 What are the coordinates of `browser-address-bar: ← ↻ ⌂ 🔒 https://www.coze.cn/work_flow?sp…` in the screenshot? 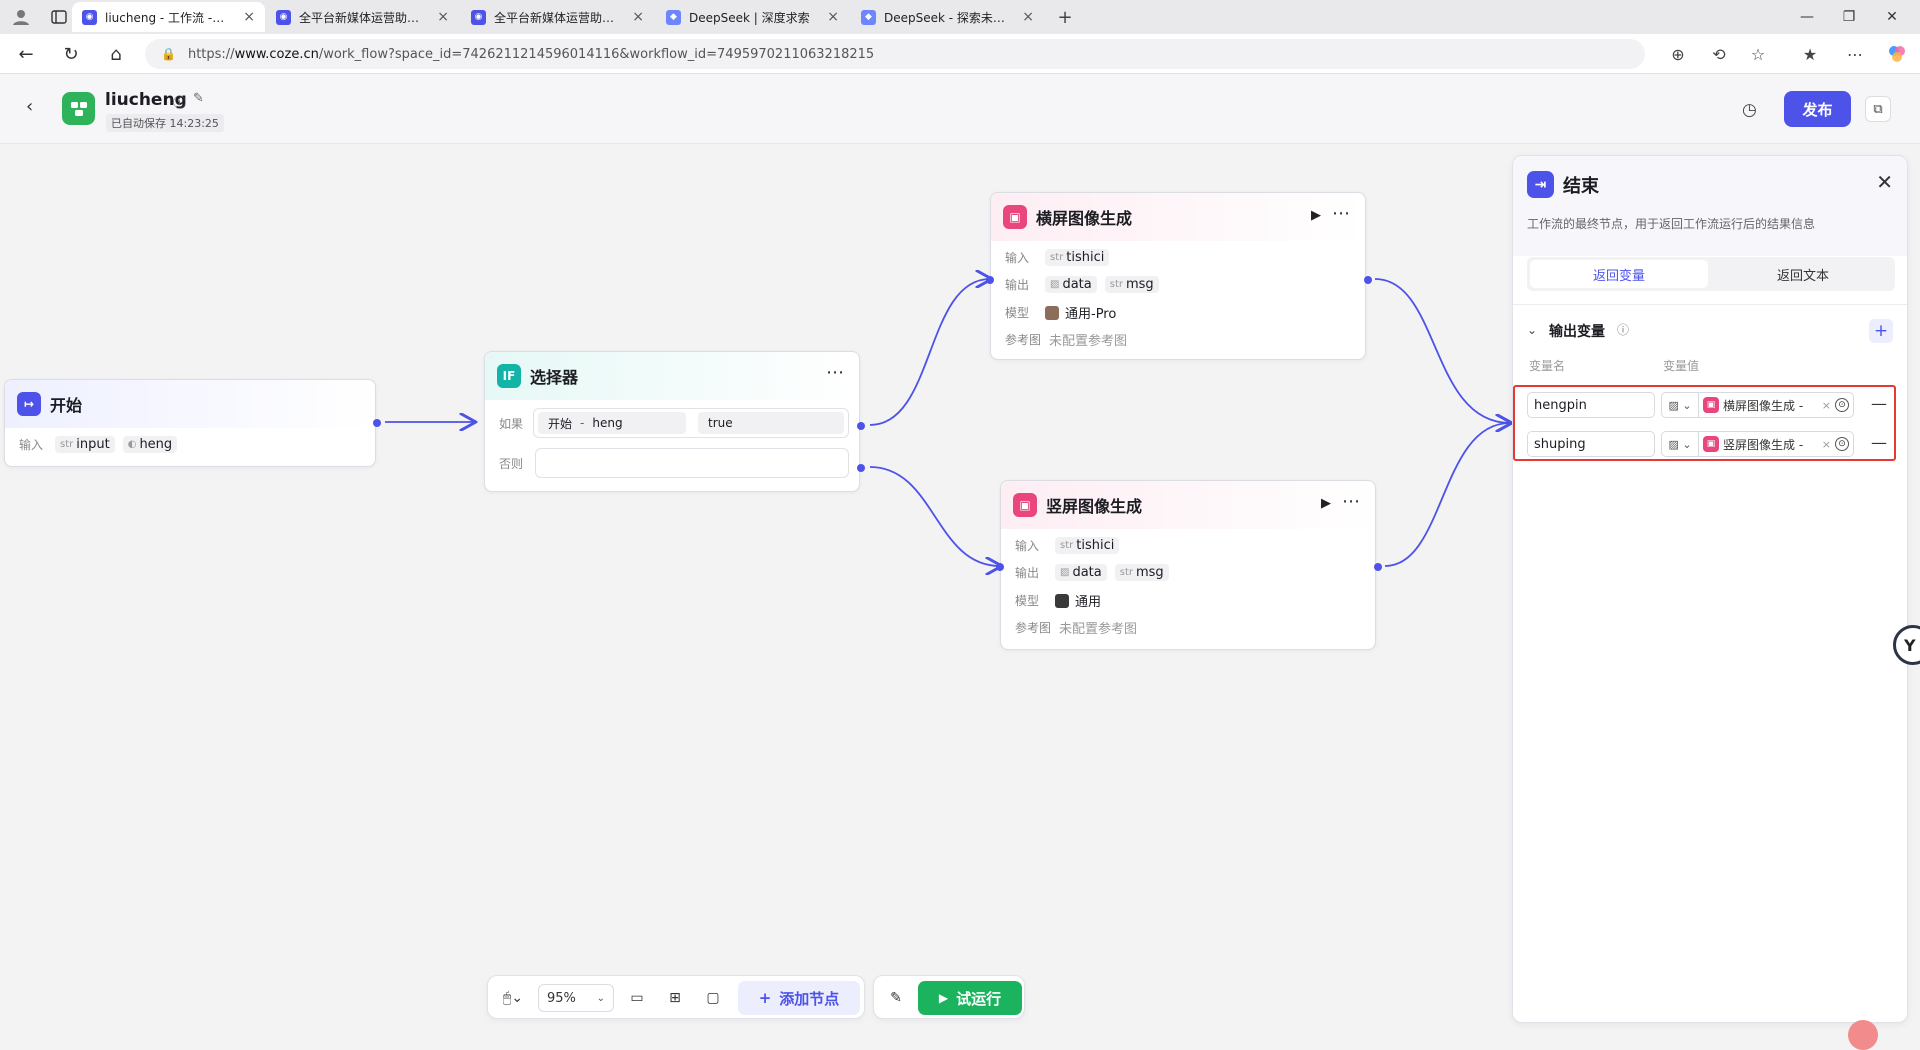 It's located at (960, 54).